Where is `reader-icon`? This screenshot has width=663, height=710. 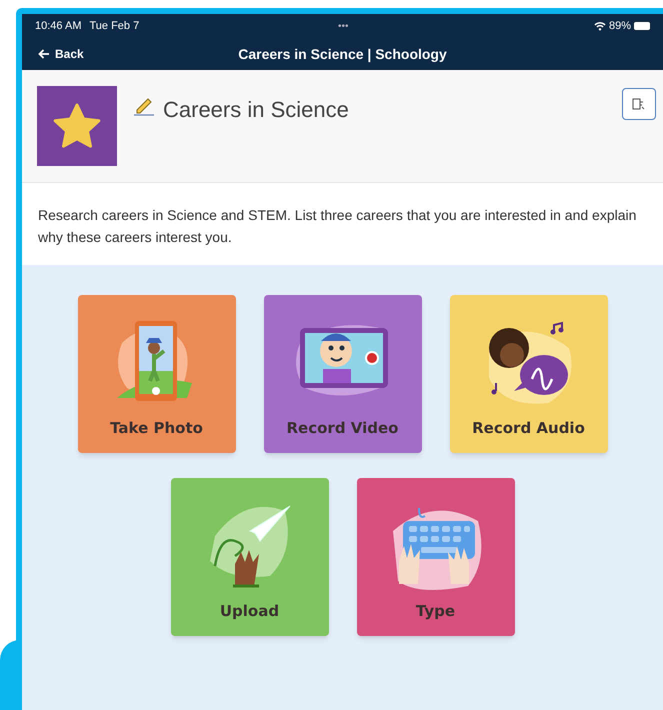 reader-icon is located at coordinates (639, 104).